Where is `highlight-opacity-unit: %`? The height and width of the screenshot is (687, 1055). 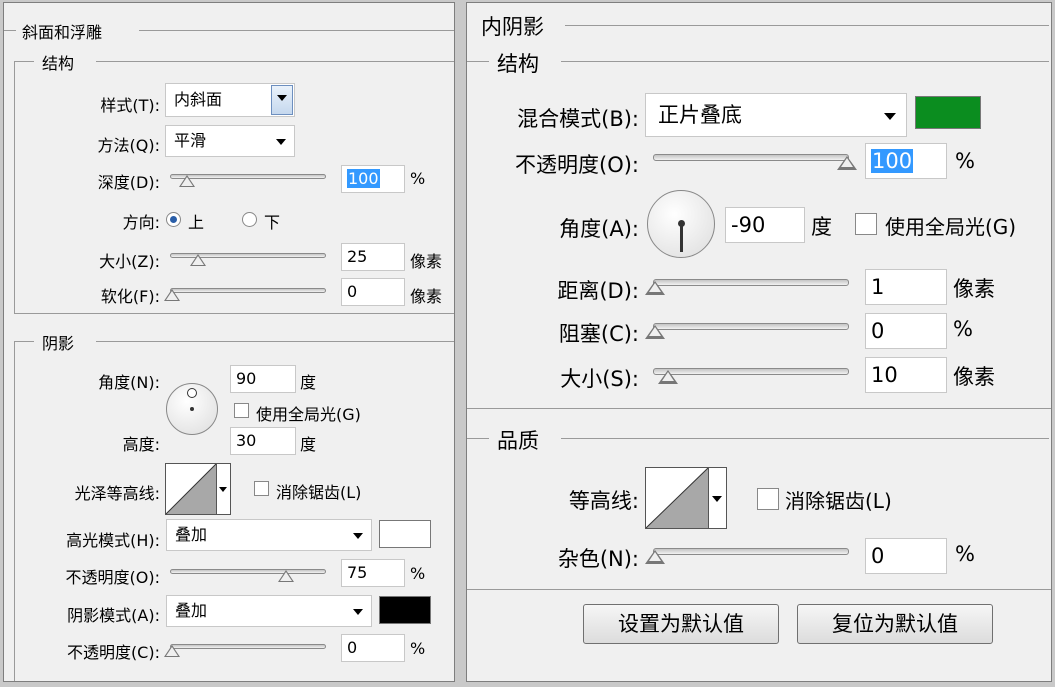 highlight-opacity-unit: % is located at coordinates (418, 573).